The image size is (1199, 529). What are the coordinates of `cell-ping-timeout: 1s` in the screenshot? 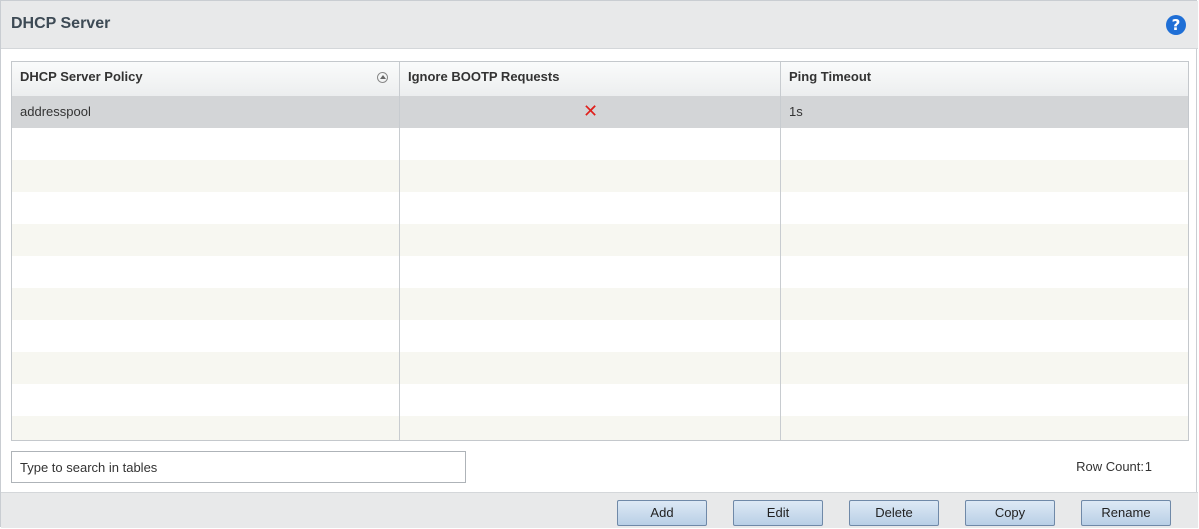 It's located at (796, 111).